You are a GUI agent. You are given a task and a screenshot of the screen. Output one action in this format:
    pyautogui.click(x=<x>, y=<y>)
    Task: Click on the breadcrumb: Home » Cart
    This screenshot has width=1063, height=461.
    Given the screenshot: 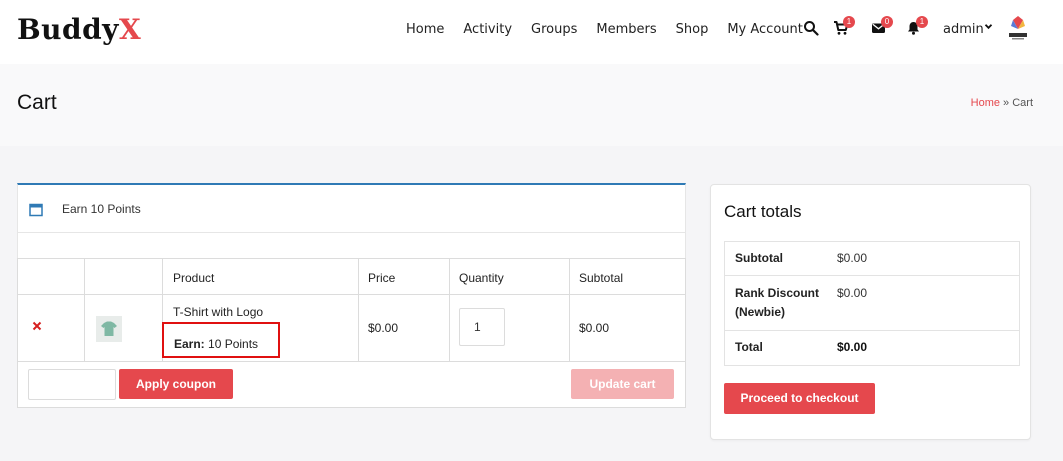 What is the action you would take?
    pyautogui.click(x=1002, y=103)
    